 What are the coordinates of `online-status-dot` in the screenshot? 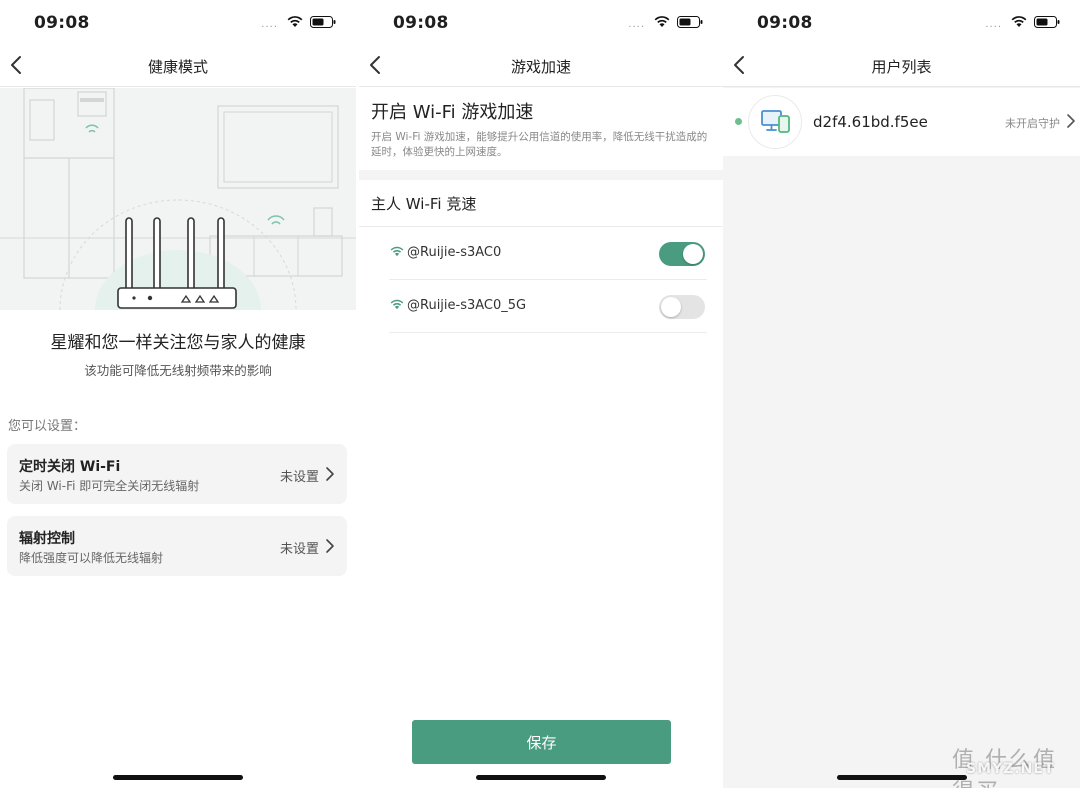 It's located at (738, 121).